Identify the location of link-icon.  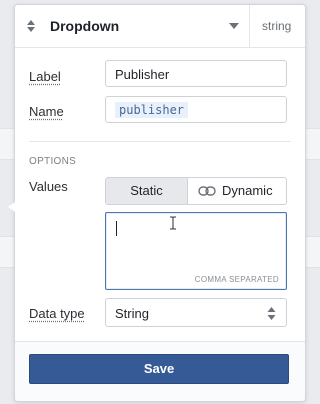
(207, 191).